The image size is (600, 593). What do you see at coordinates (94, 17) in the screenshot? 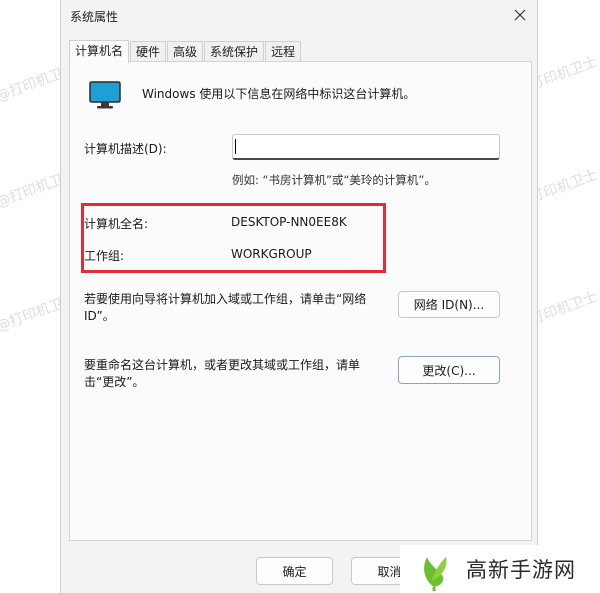
I see `window-title: 系统属性` at bounding box center [94, 17].